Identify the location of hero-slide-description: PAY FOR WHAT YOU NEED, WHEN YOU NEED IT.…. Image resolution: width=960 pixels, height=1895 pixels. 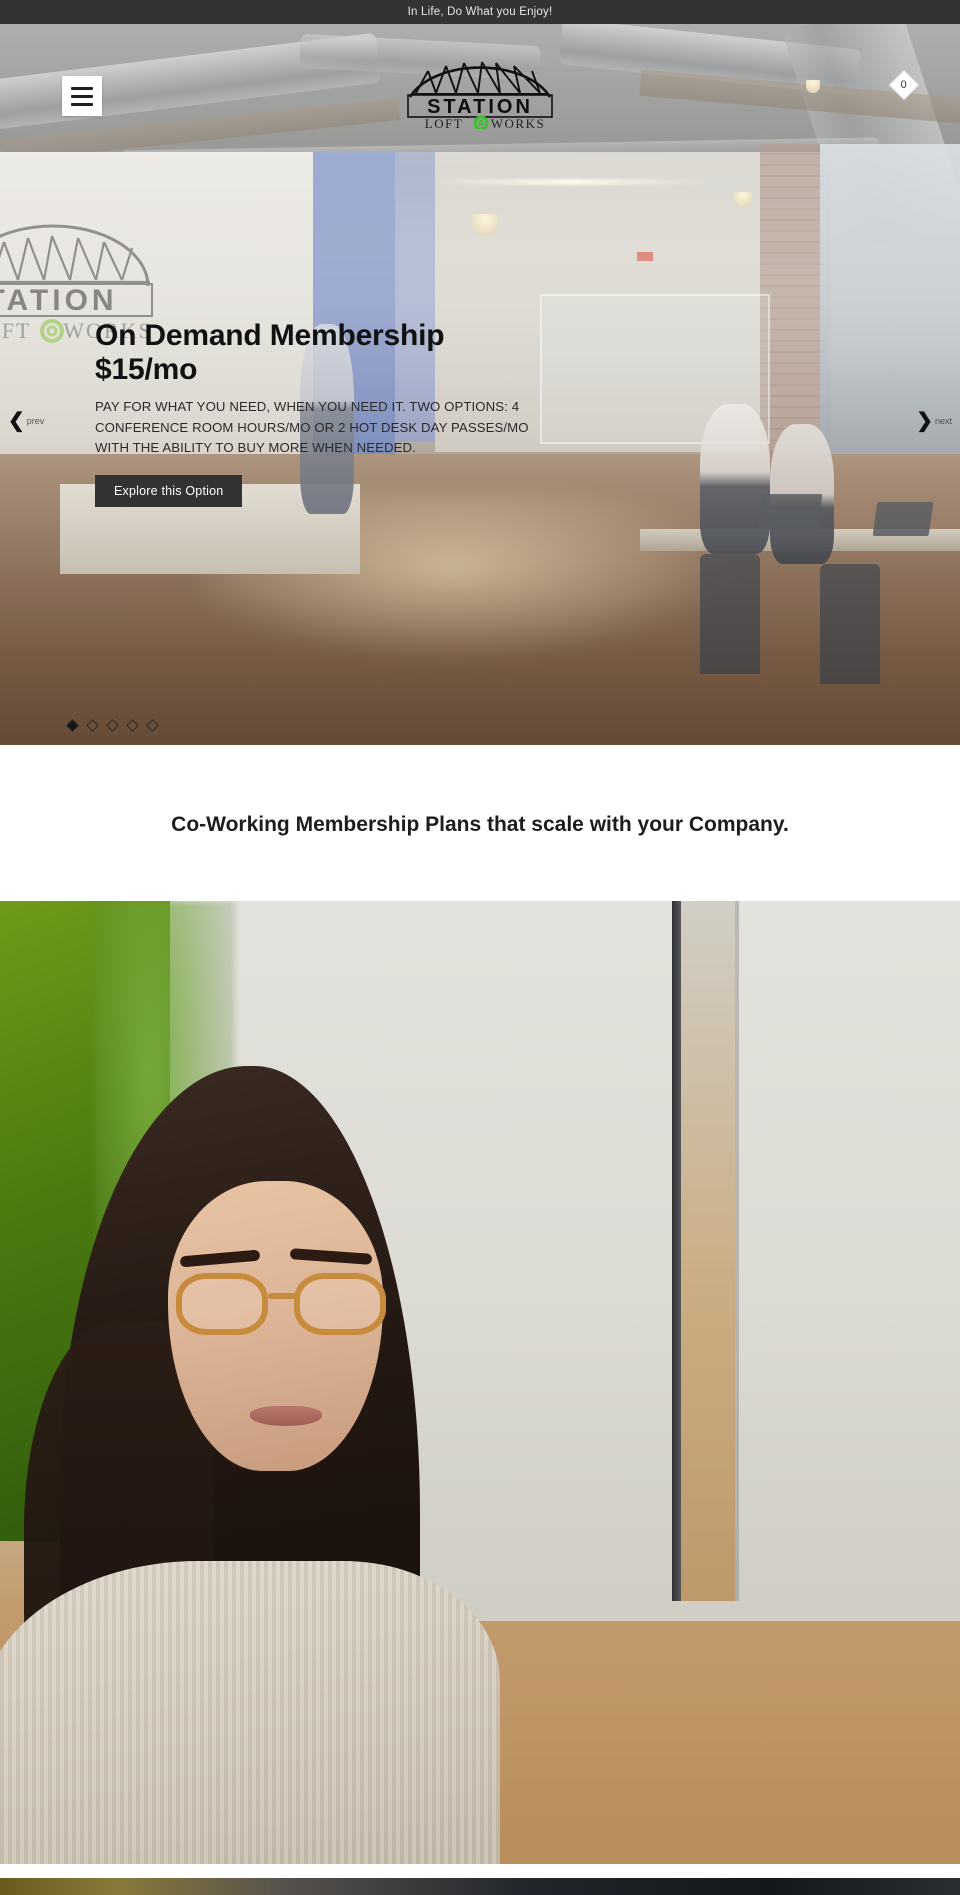
(312, 427).